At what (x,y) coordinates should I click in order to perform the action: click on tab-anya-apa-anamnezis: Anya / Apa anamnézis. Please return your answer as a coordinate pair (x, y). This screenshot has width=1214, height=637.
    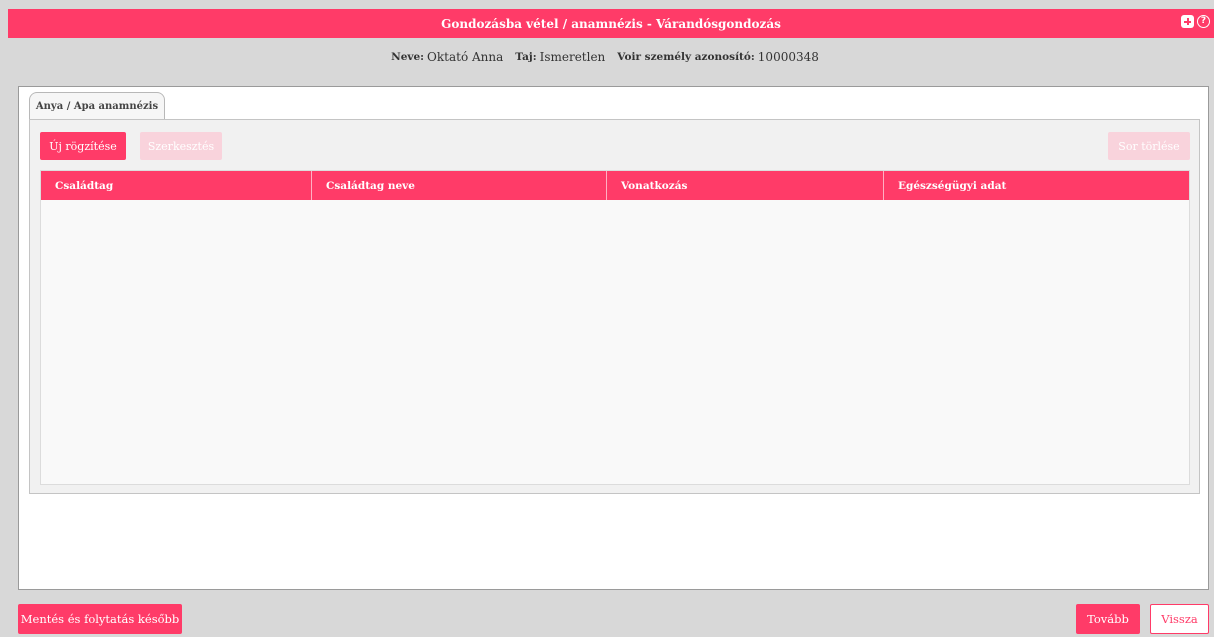
    Looking at the image, I should click on (97, 105).